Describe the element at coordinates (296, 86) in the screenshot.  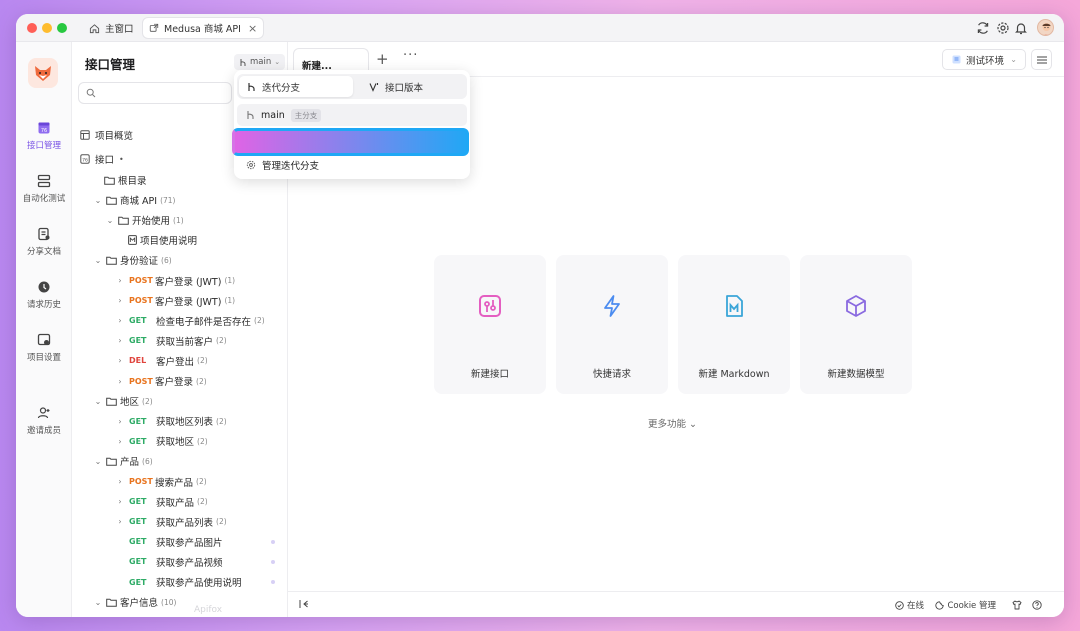
I see `tab-iteration-branch: 迭代分支` at that location.